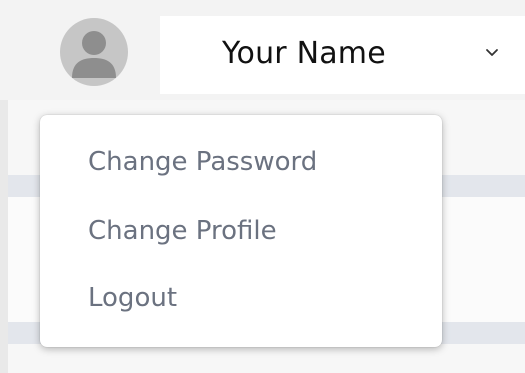 This screenshot has width=525, height=373. What do you see at coordinates (94, 52) in the screenshot?
I see `user-avatar-icon` at bounding box center [94, 52].